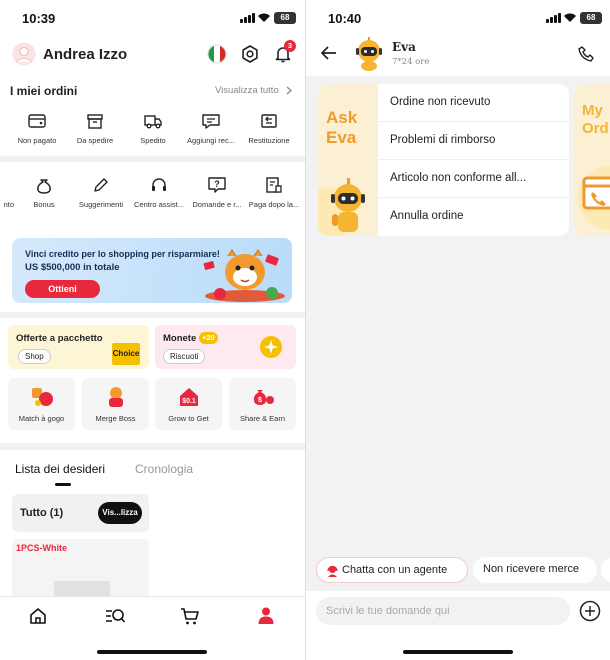 This screenshot has height=660, width=610. Describe the element at coordinates (60, 469) in the screenshot. I see `tab-wishlist: Lista dei desideri` at that location.